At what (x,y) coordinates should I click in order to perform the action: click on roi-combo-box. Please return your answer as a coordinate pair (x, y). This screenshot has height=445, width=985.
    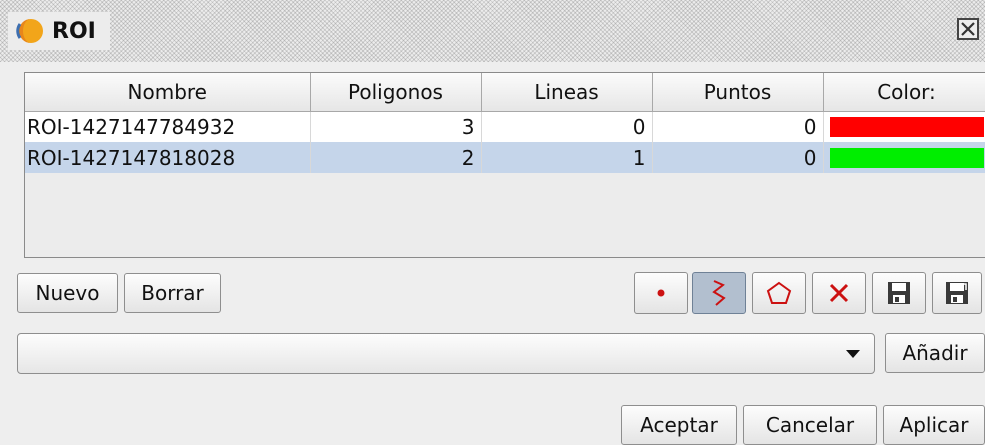
    Looking at the image, I should click on (446, 353).